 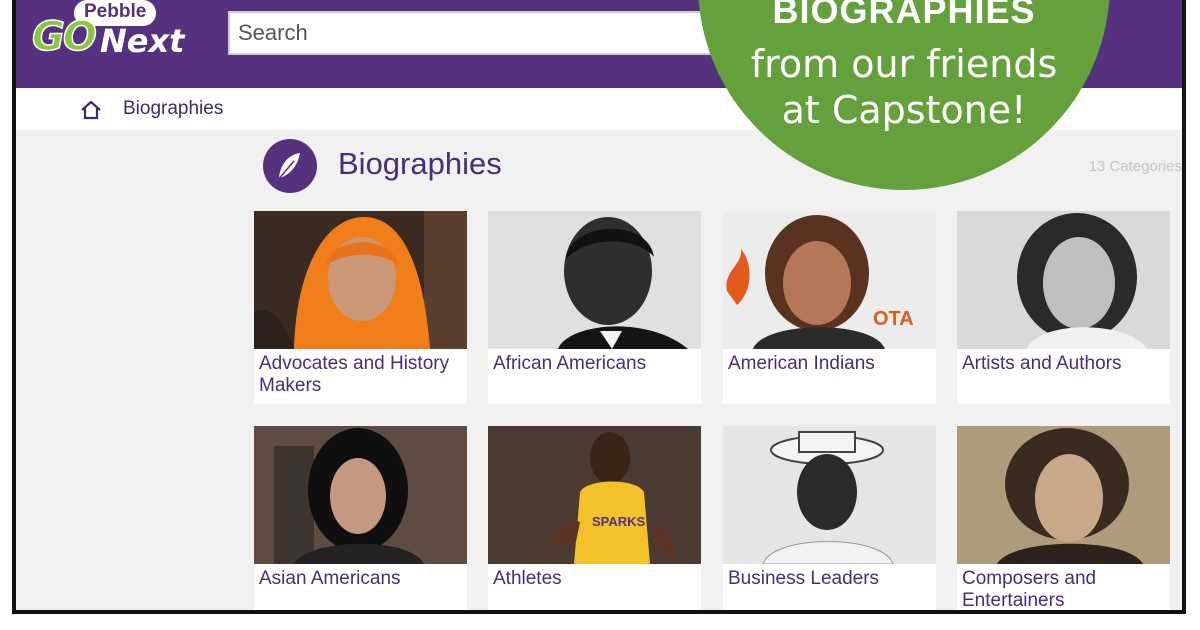 I want to click on category-label: Composers and Entertainers, so click(x=1029, y=589).